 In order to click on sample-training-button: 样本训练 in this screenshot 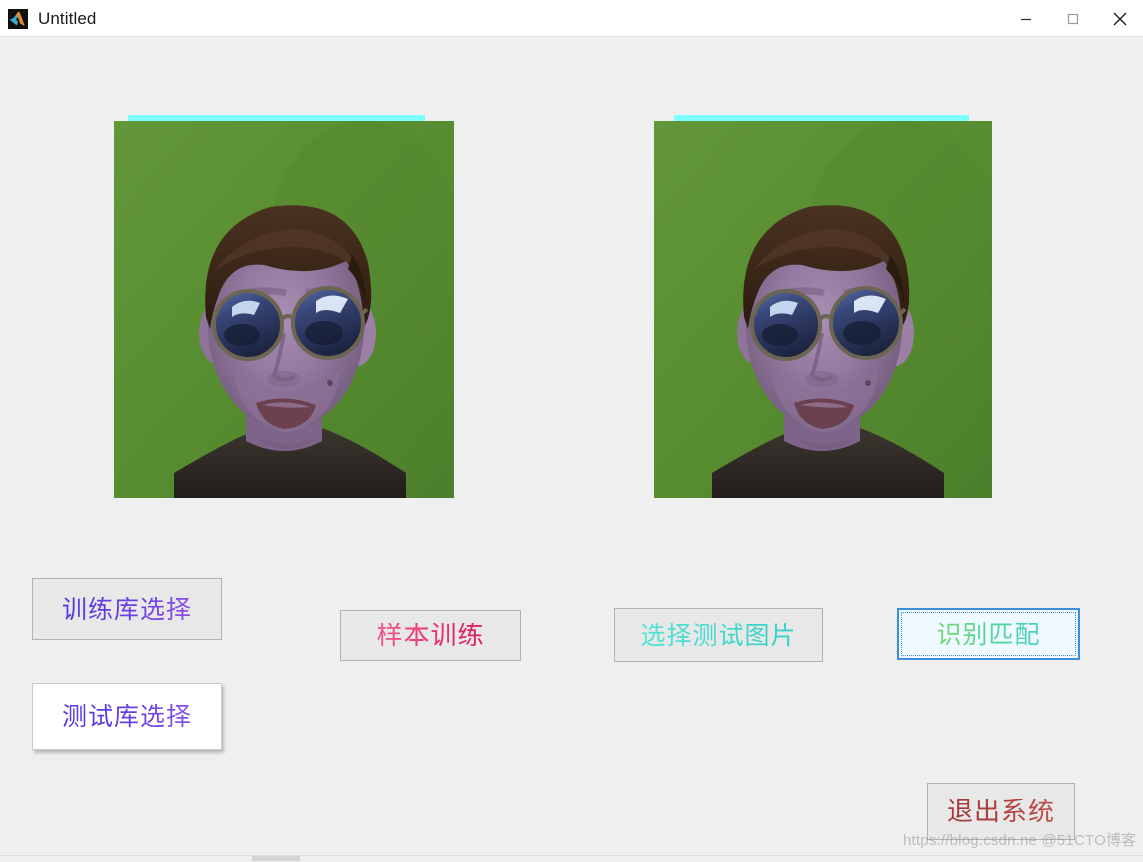, I will do `click(430, 635)`.